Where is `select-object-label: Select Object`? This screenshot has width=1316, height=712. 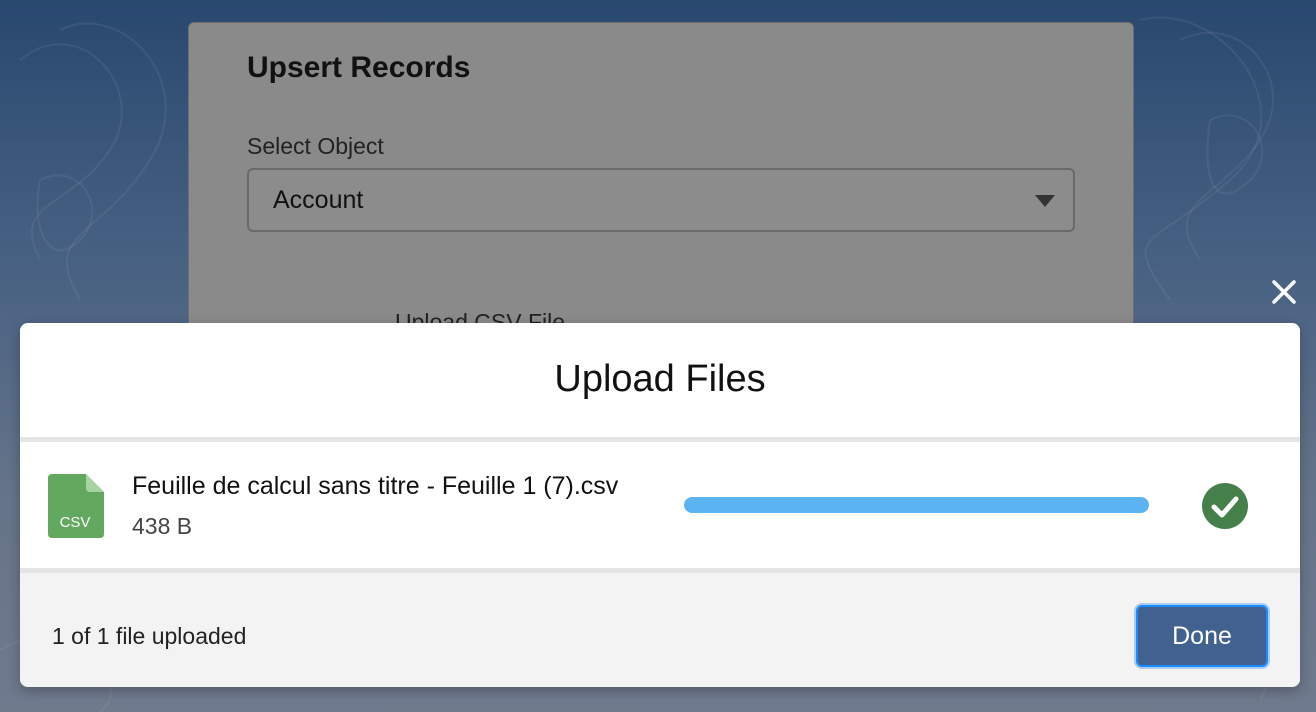 select-object-label: Select Object is located at coordinates (315, 146).